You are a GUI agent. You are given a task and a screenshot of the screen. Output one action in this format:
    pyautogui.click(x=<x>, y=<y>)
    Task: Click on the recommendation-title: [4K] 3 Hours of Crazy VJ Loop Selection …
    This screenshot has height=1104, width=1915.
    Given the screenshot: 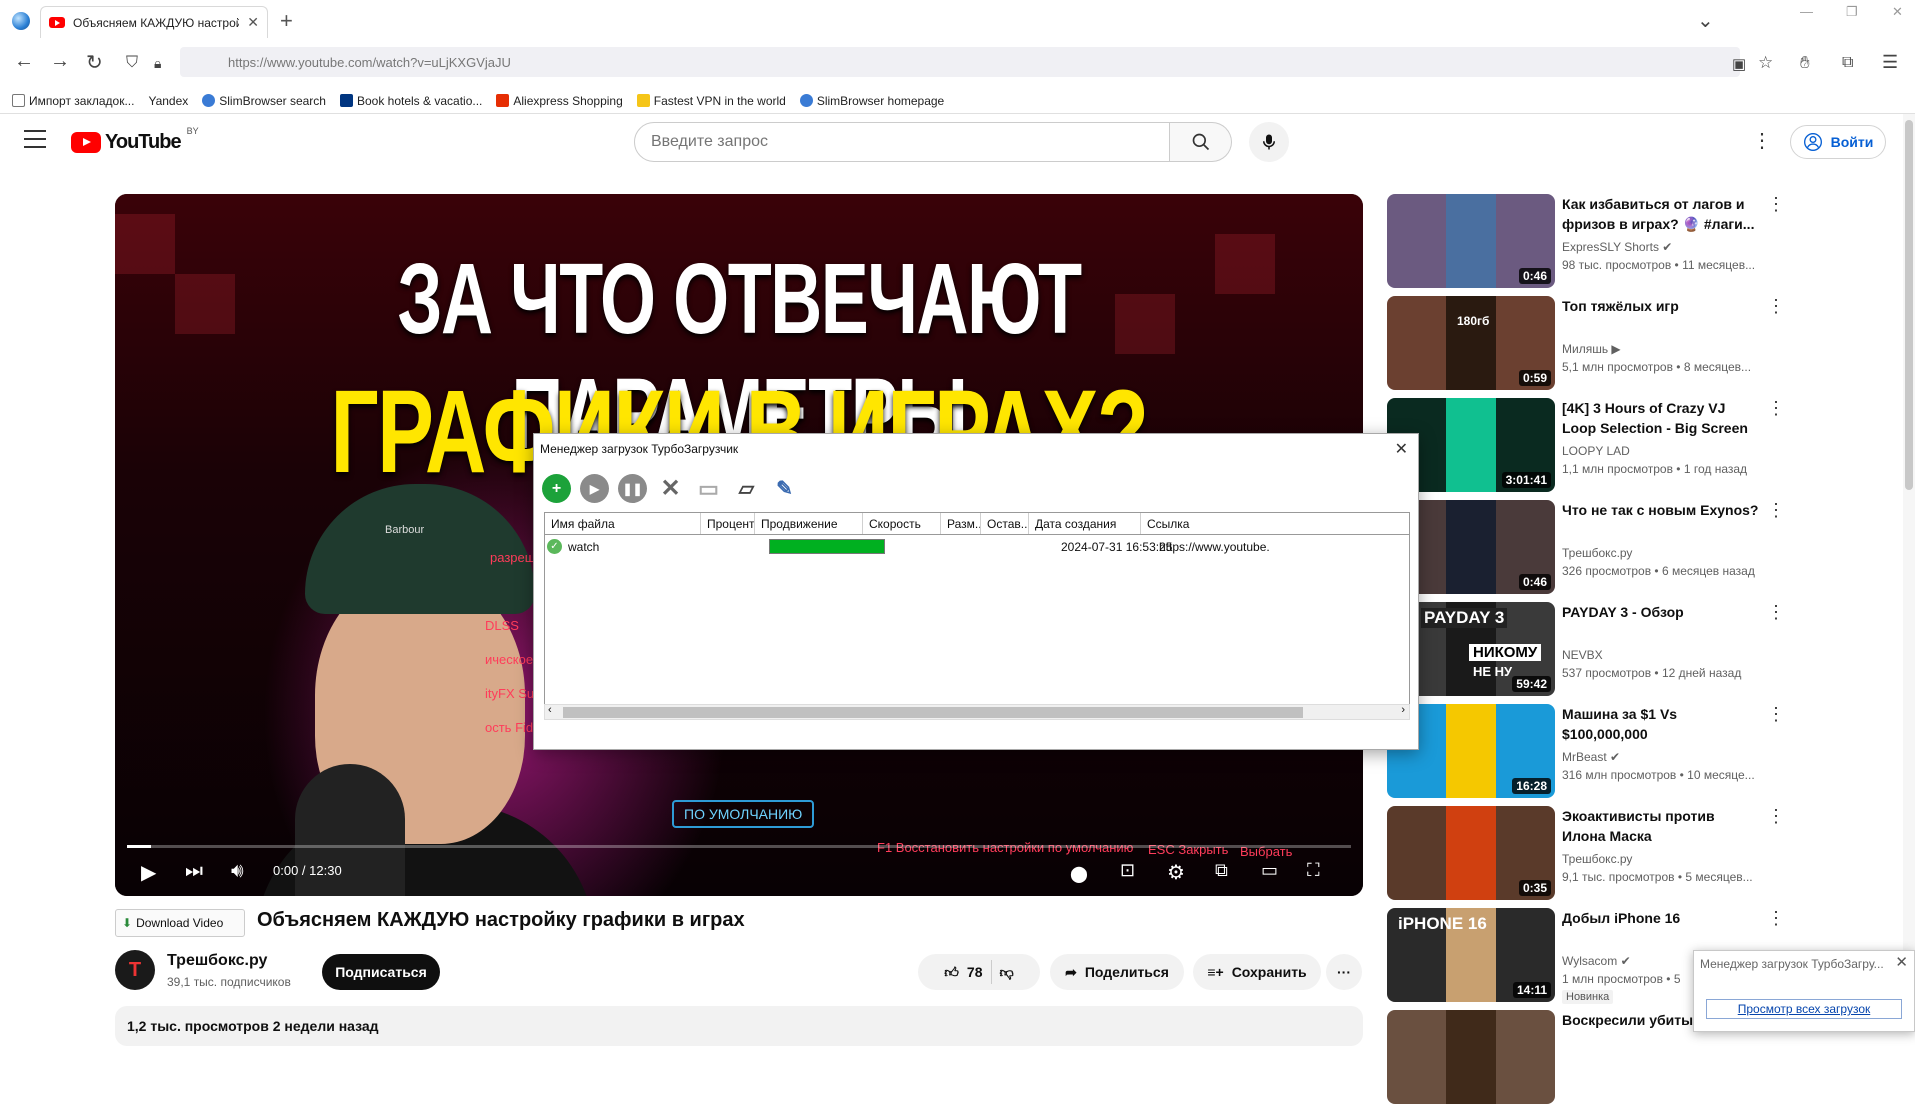 What is the action you would take?
    pyautogui.click(x=1662, y=418)
    